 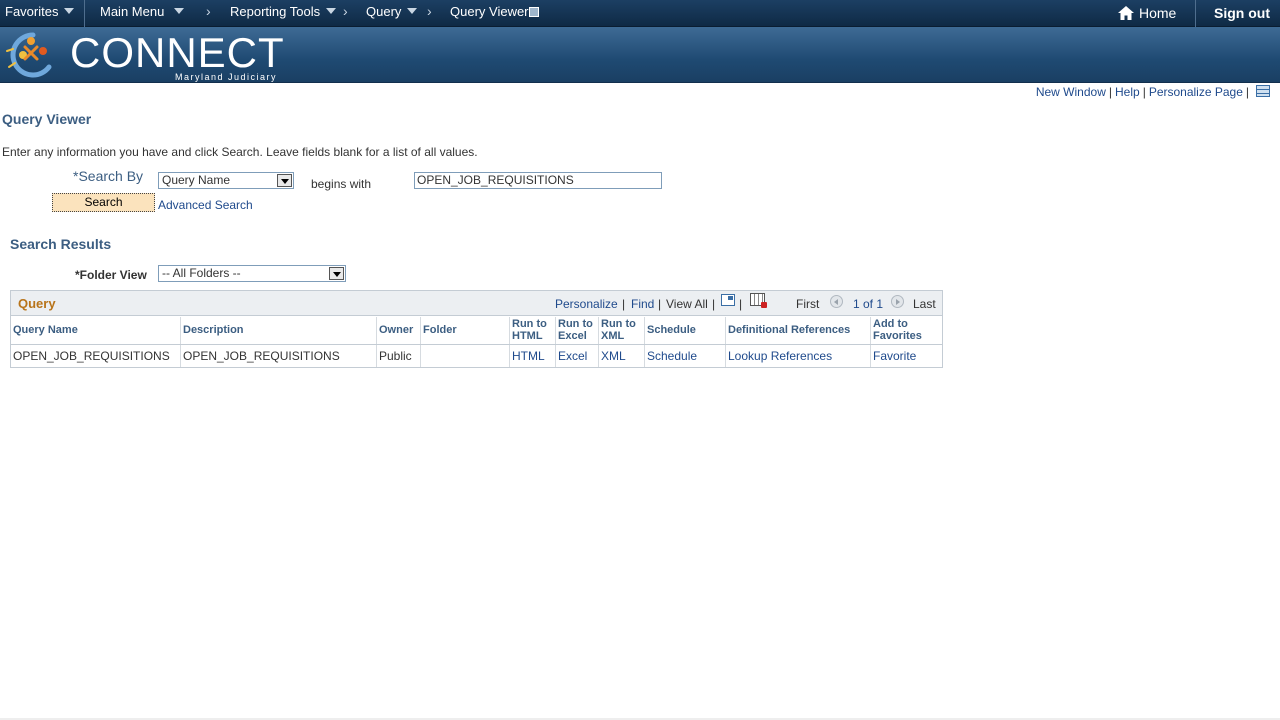 I want to click on logo-subtext: Maryland Judiciary, so click(x=226, y=77).